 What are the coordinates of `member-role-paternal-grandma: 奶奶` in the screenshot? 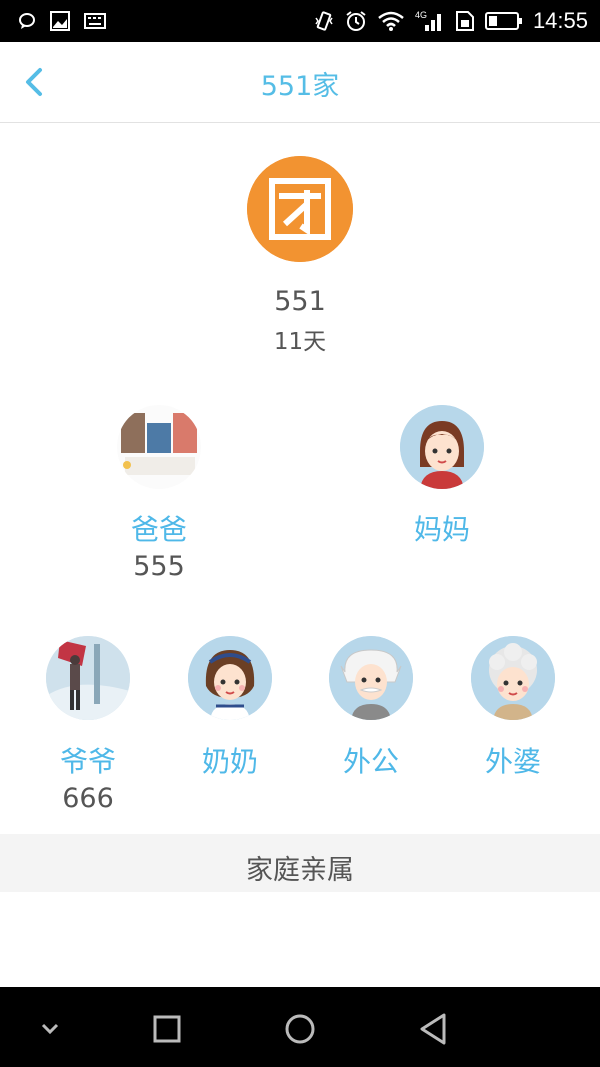 It's located at (229, 761).